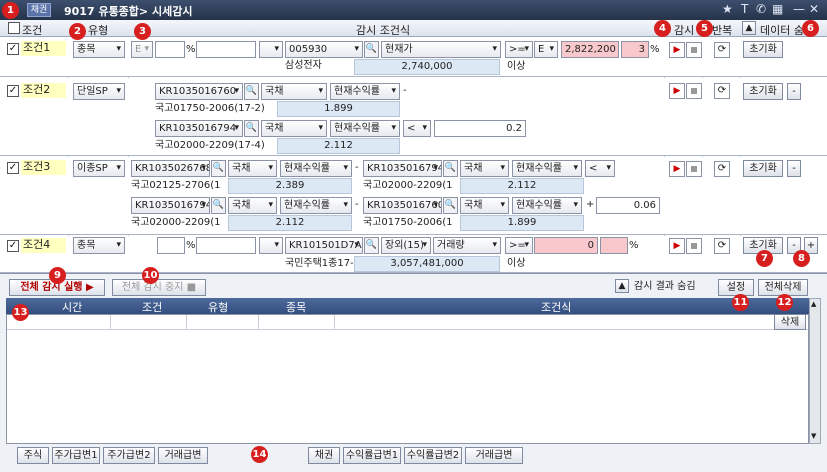 The height and width of the screenshot is (472, 827). What do you see at coordinates (417, 128) in the screenshot?
I see `row2-operator-select: <` at bounding box center [417, 128].